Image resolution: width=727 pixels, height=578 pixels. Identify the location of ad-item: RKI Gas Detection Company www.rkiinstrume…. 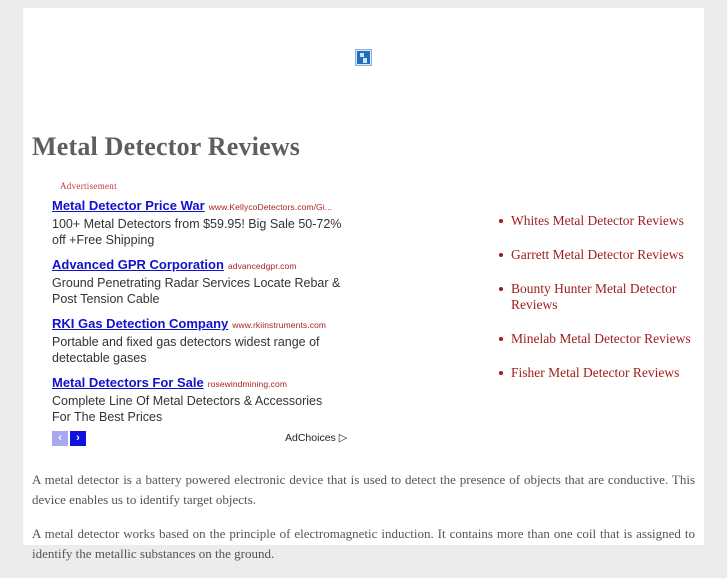
(202, 341).